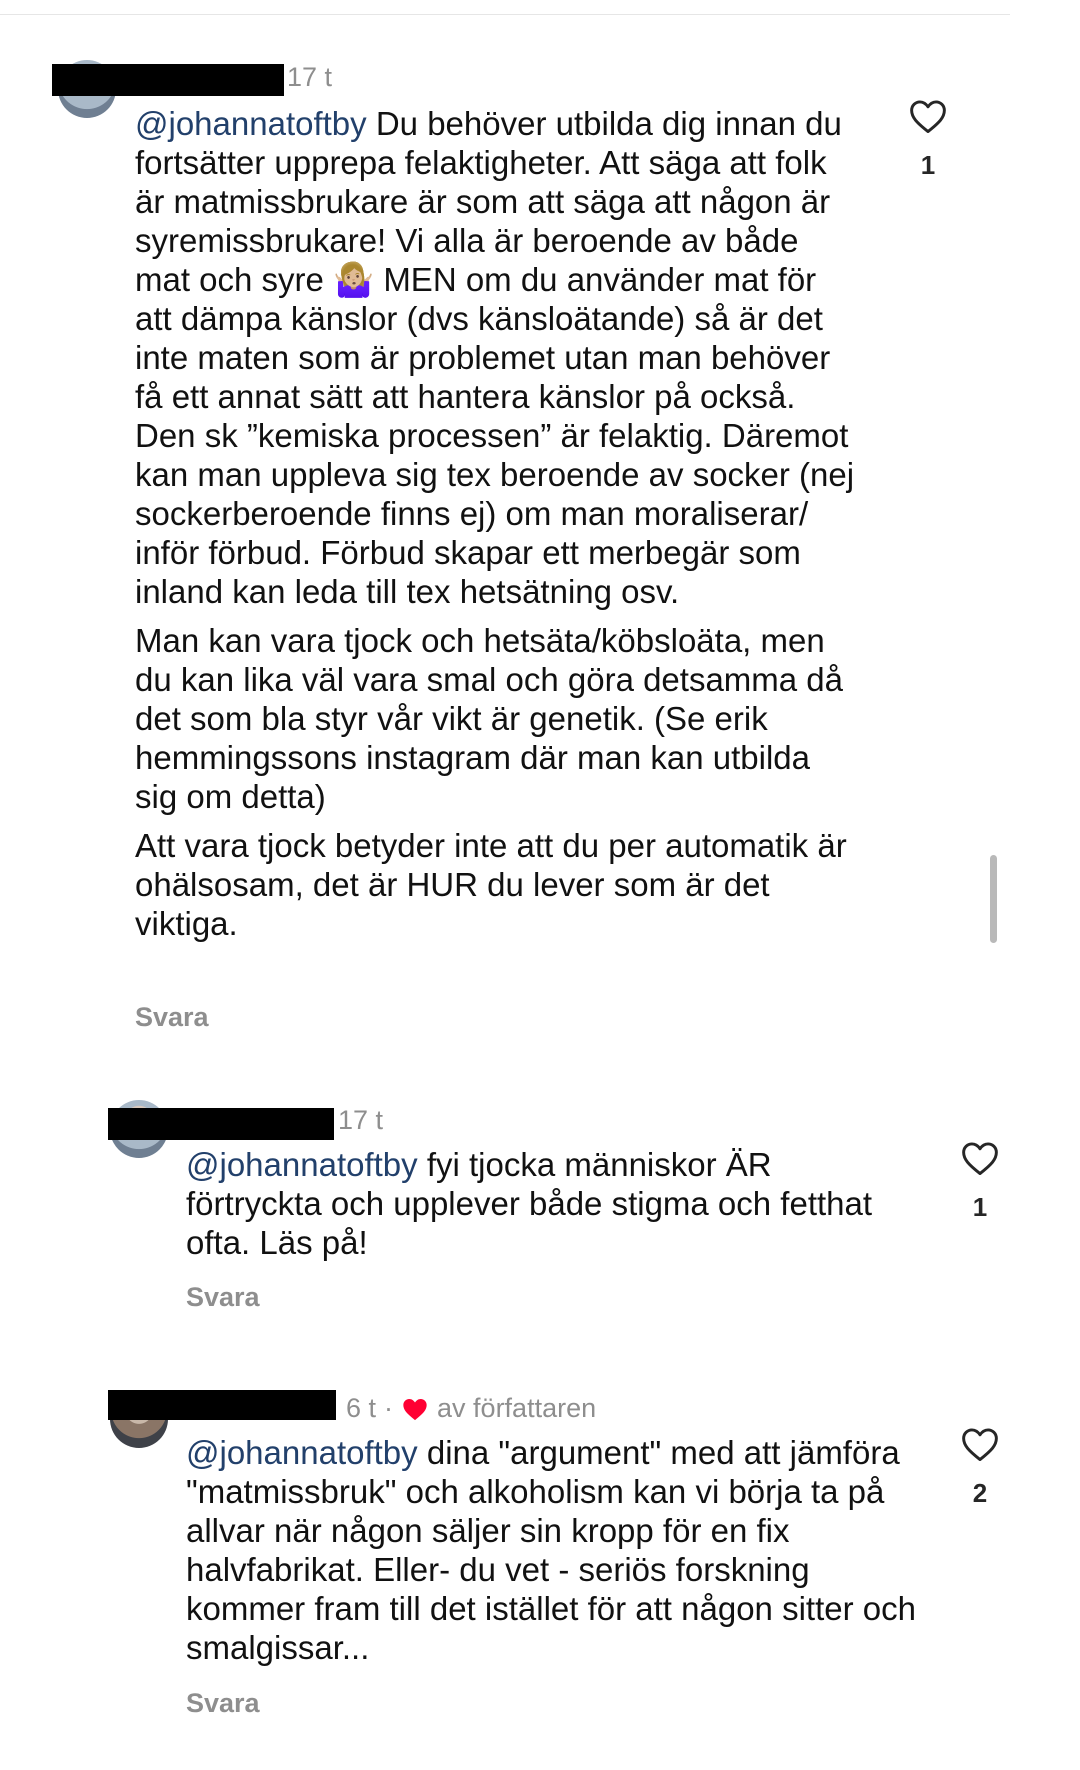 This screenshot has width=1080, height=1770. Describe the element at coordinates (505, 14) in the screenshot. I see `top-divider` at that location.